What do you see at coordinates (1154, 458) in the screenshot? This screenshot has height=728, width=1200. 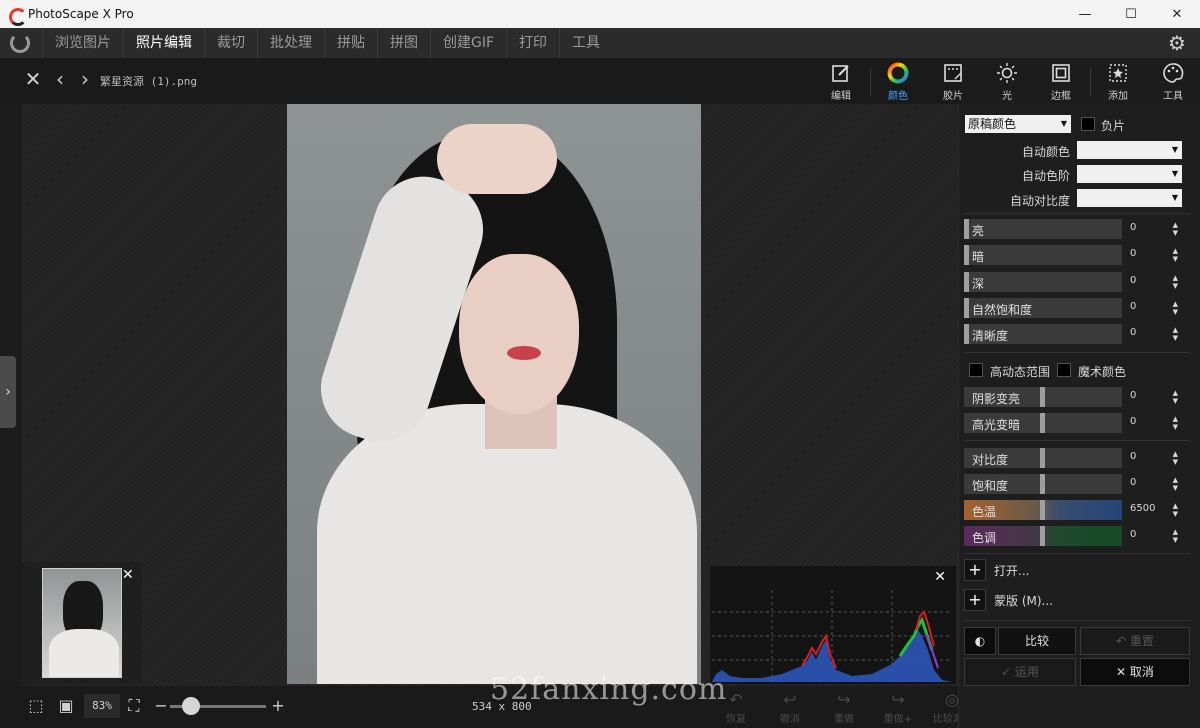 I see `contrast-value: 0 ▲ ▼` at bounding box center [1154, 458].